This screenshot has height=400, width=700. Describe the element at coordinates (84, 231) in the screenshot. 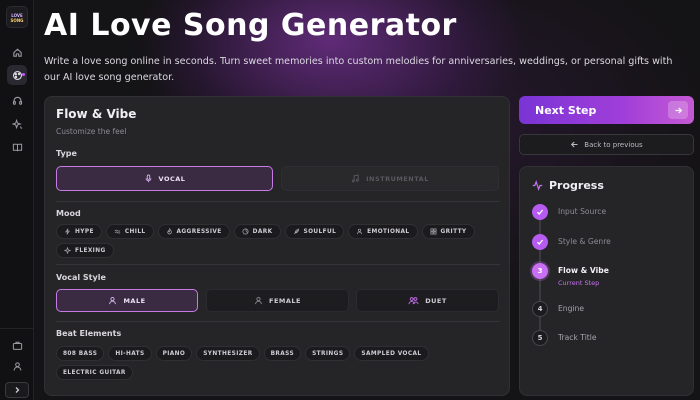

I see `mood-chip-label: HYPE` at that location.